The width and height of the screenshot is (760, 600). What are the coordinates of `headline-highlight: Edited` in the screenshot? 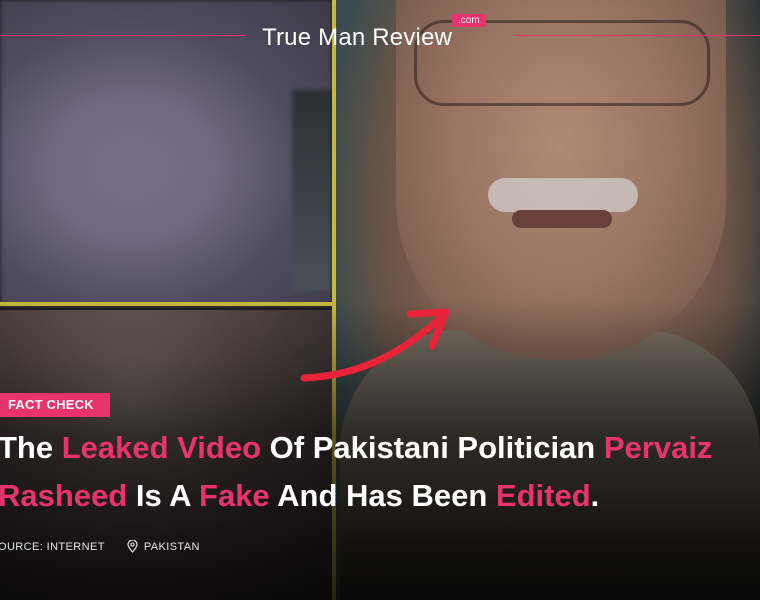 It's located at (543, 495).